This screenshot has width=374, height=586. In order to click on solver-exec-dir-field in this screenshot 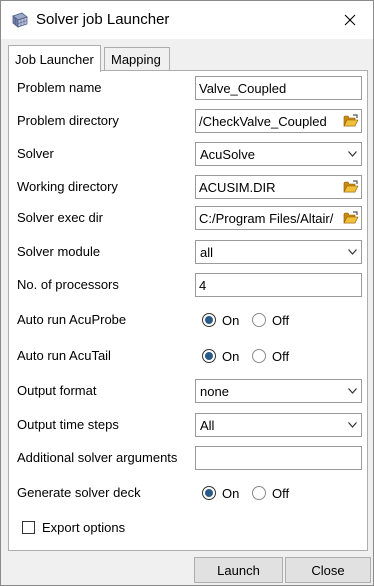, I will do `click(278, 218)`.